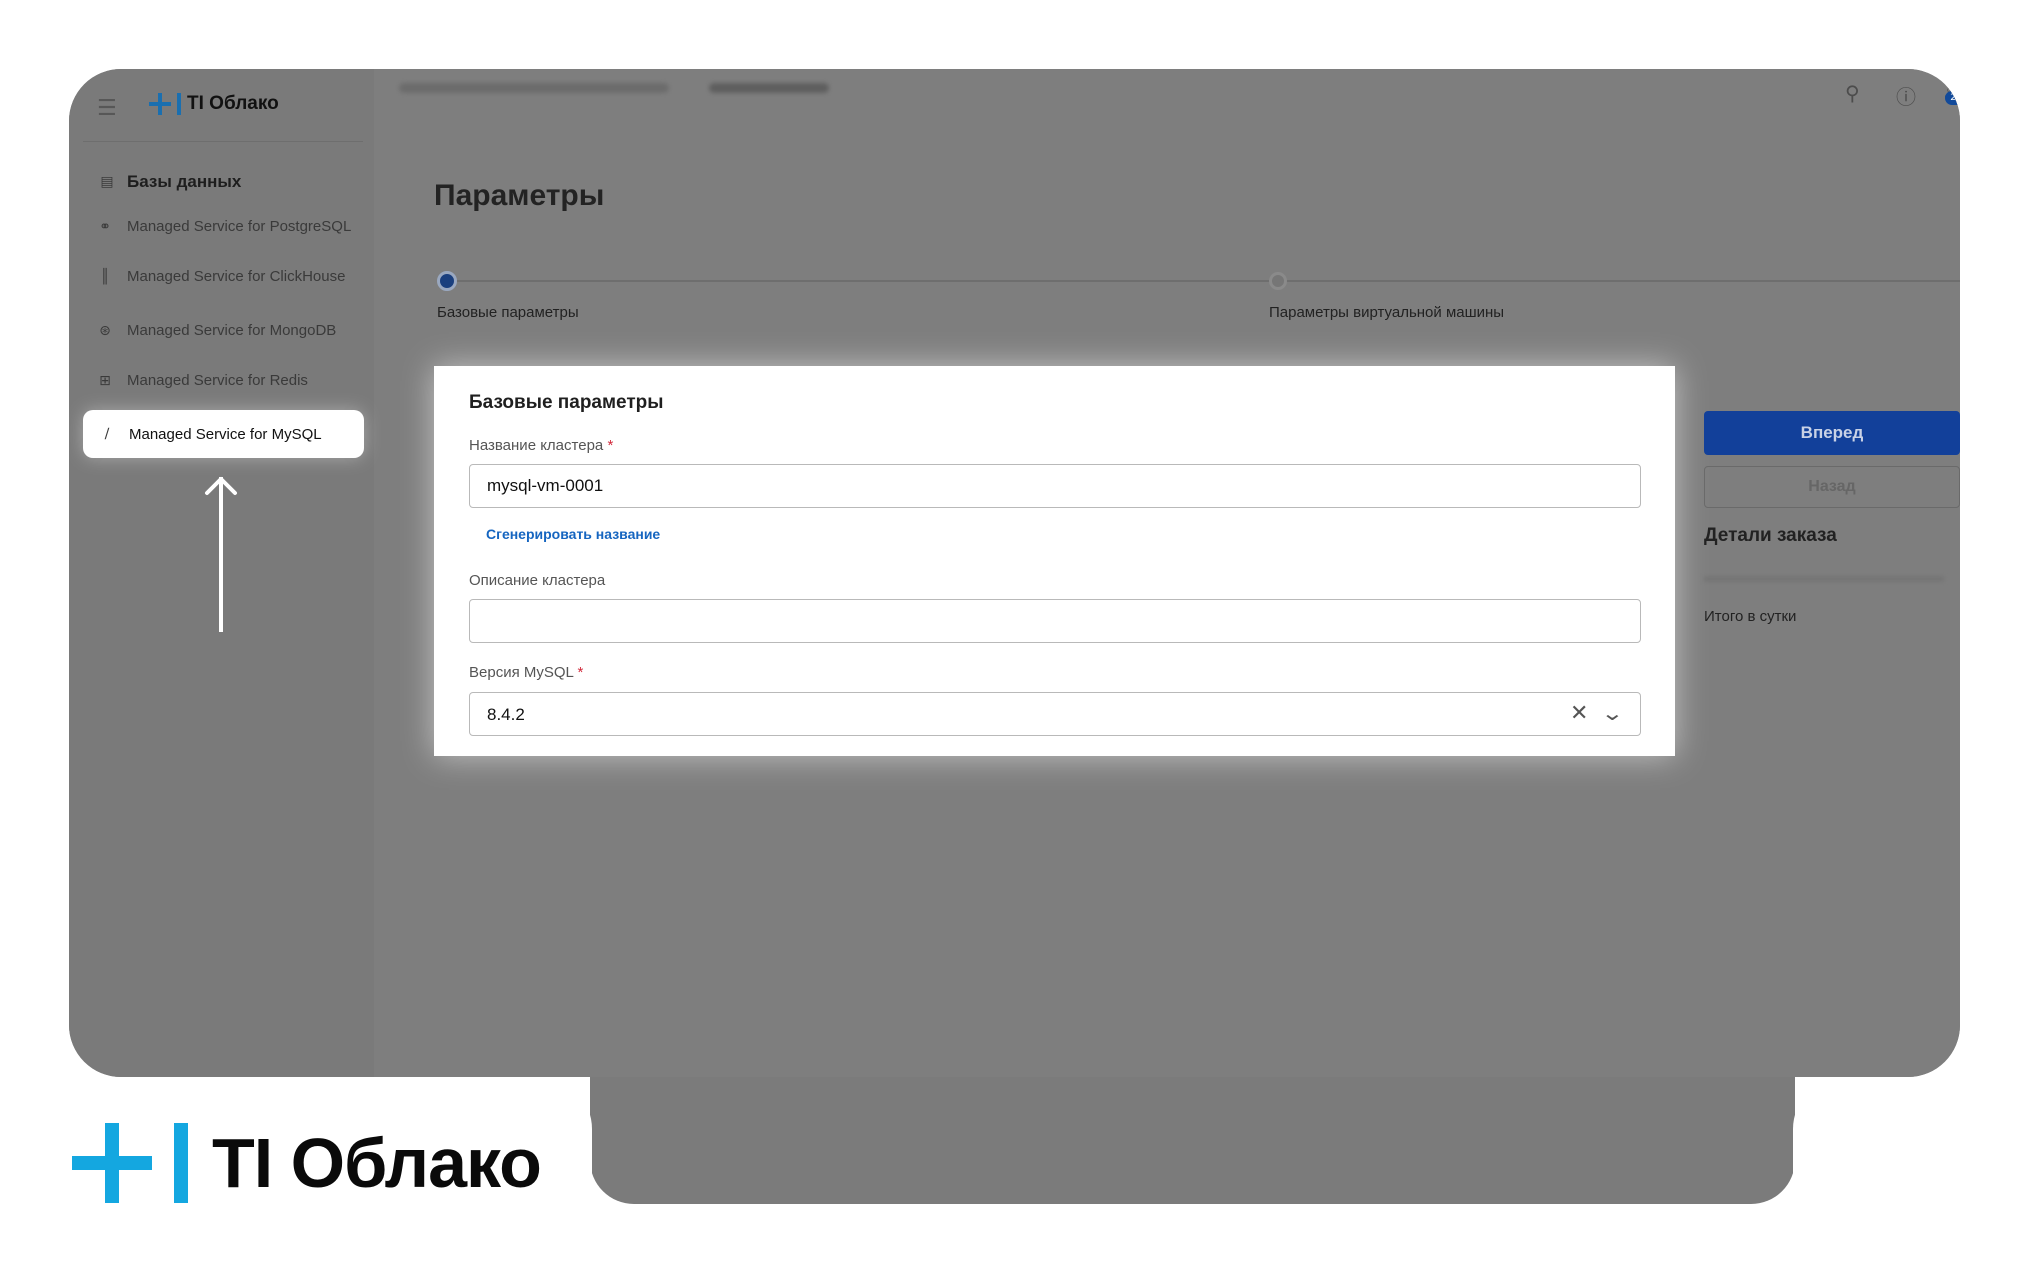 The image size is (2028, 1268). Describe the element at coordinates (107, 108) in the screenshot. I see `menu-icon: ☰` at that location.